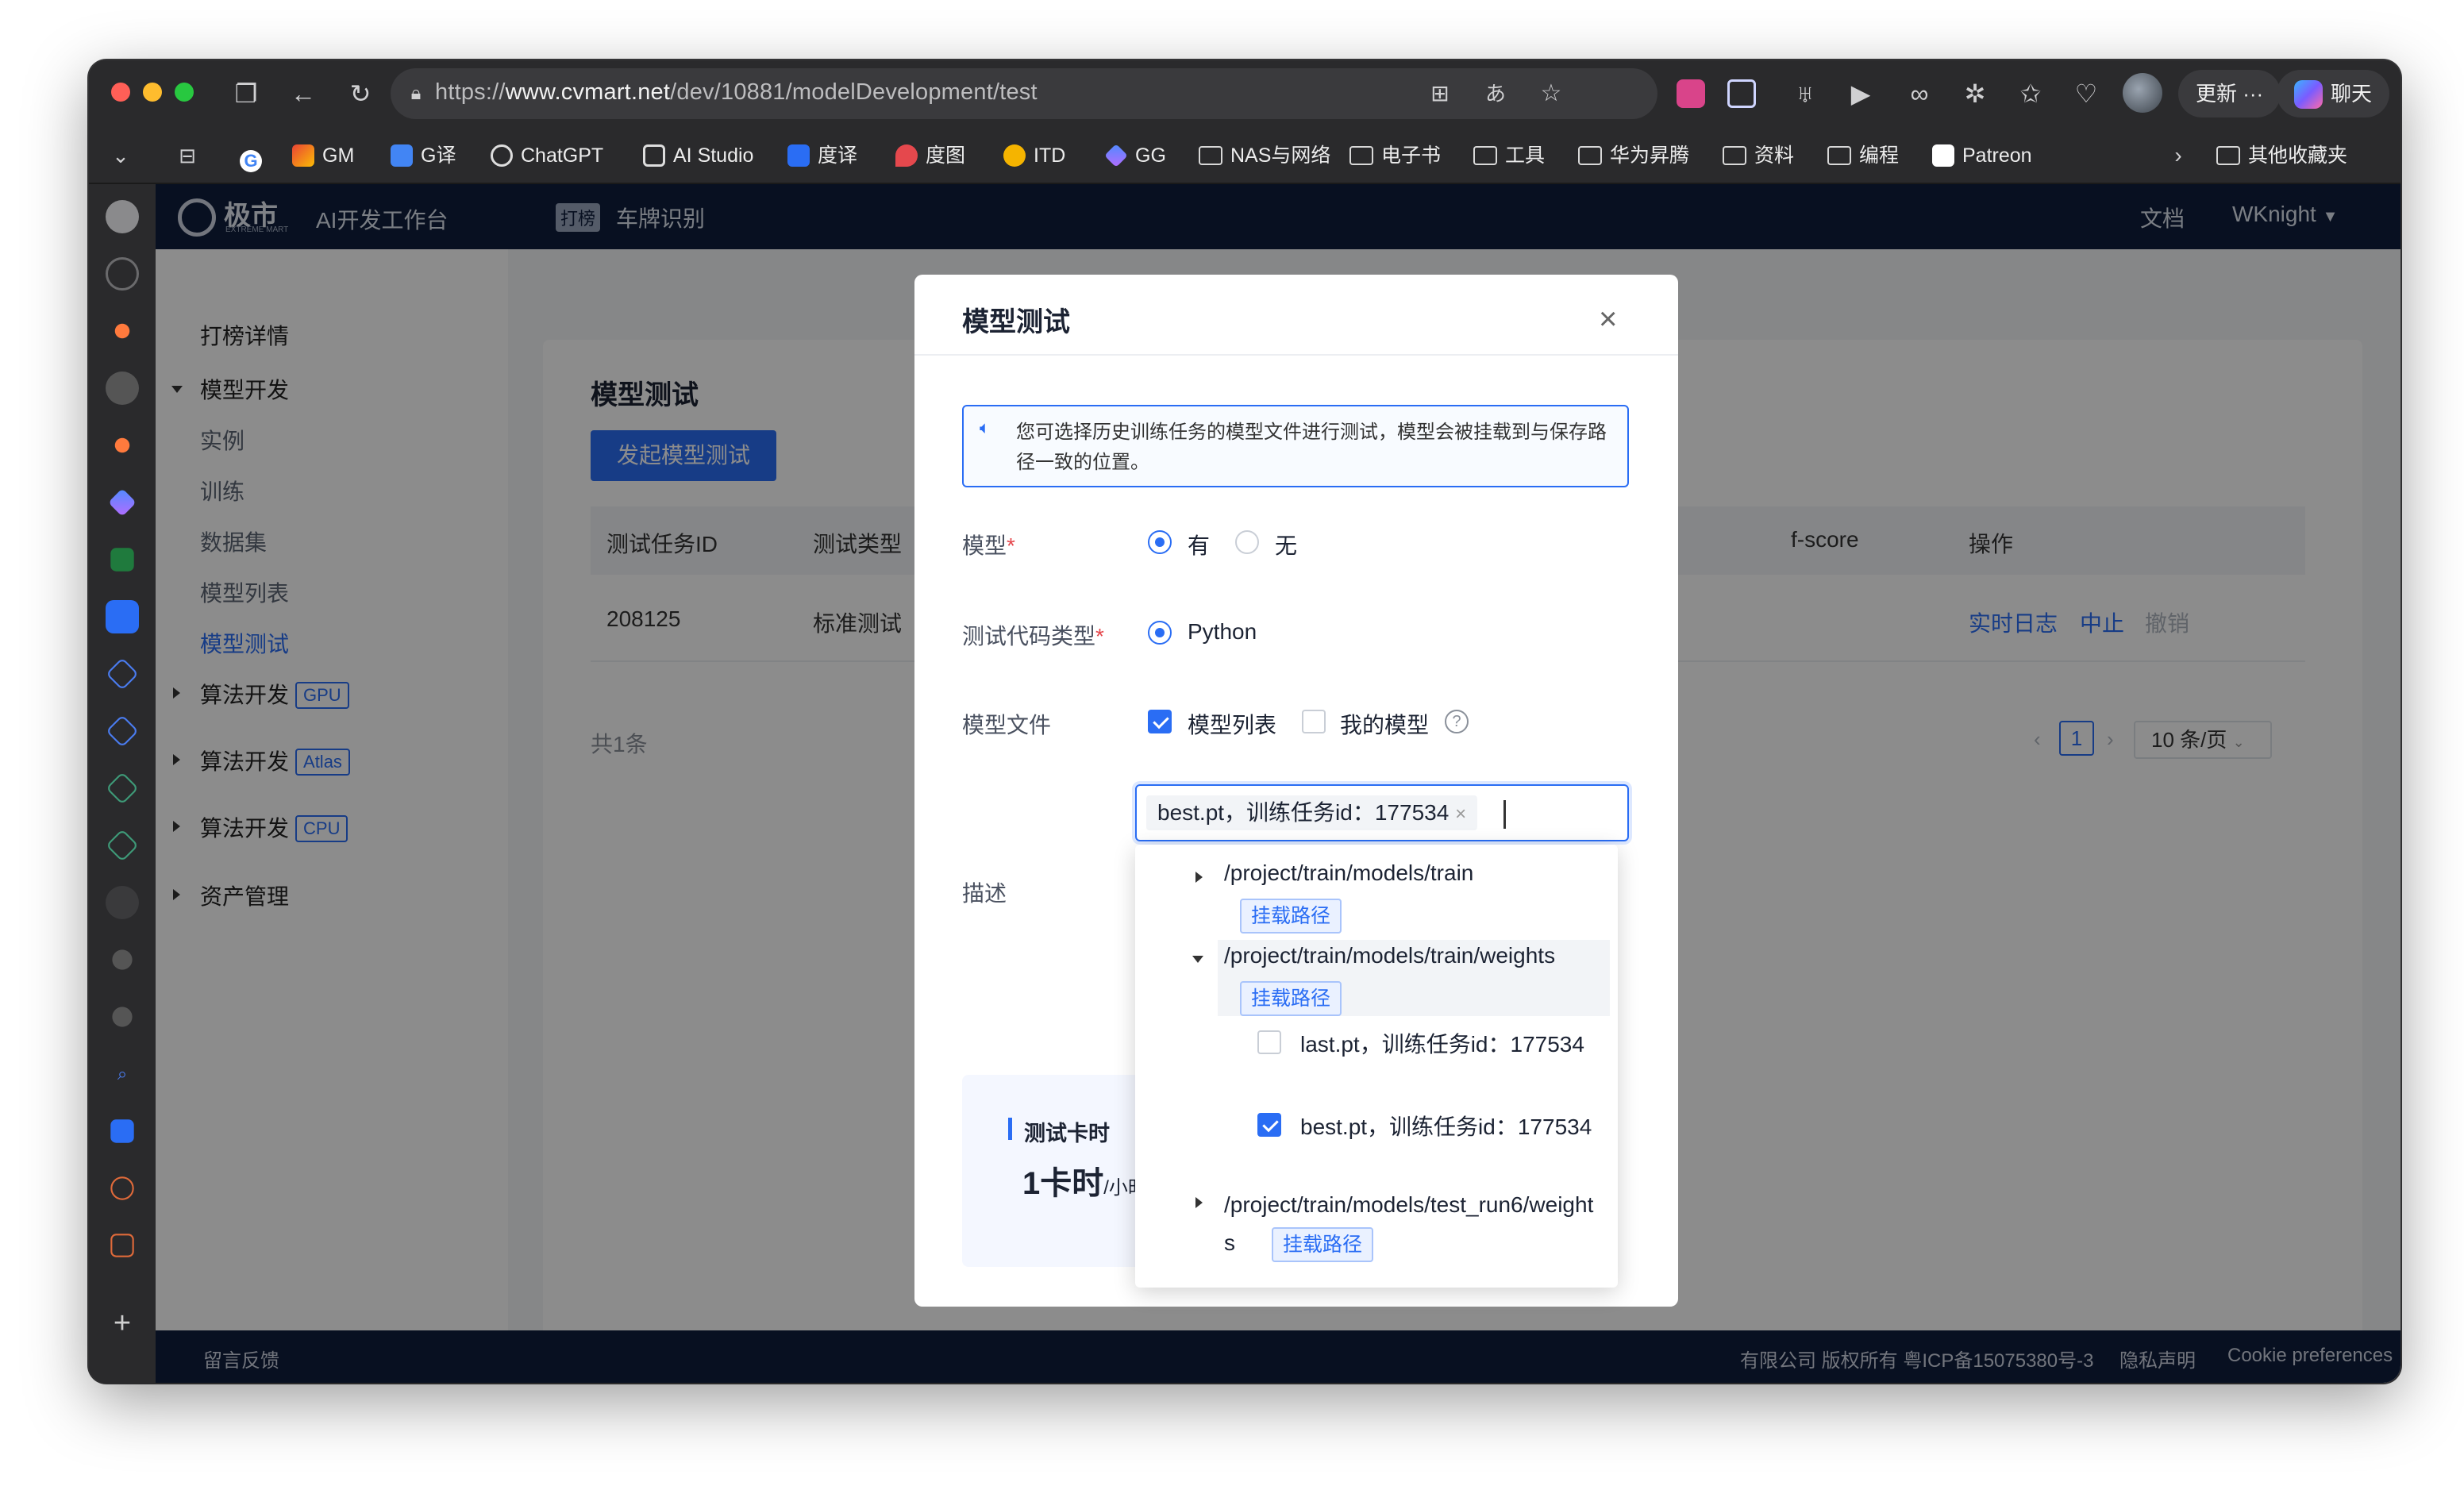  Describe the element at coordinates (123, 216) in the screenshot. I see `sidebar-app-icon` at that location.